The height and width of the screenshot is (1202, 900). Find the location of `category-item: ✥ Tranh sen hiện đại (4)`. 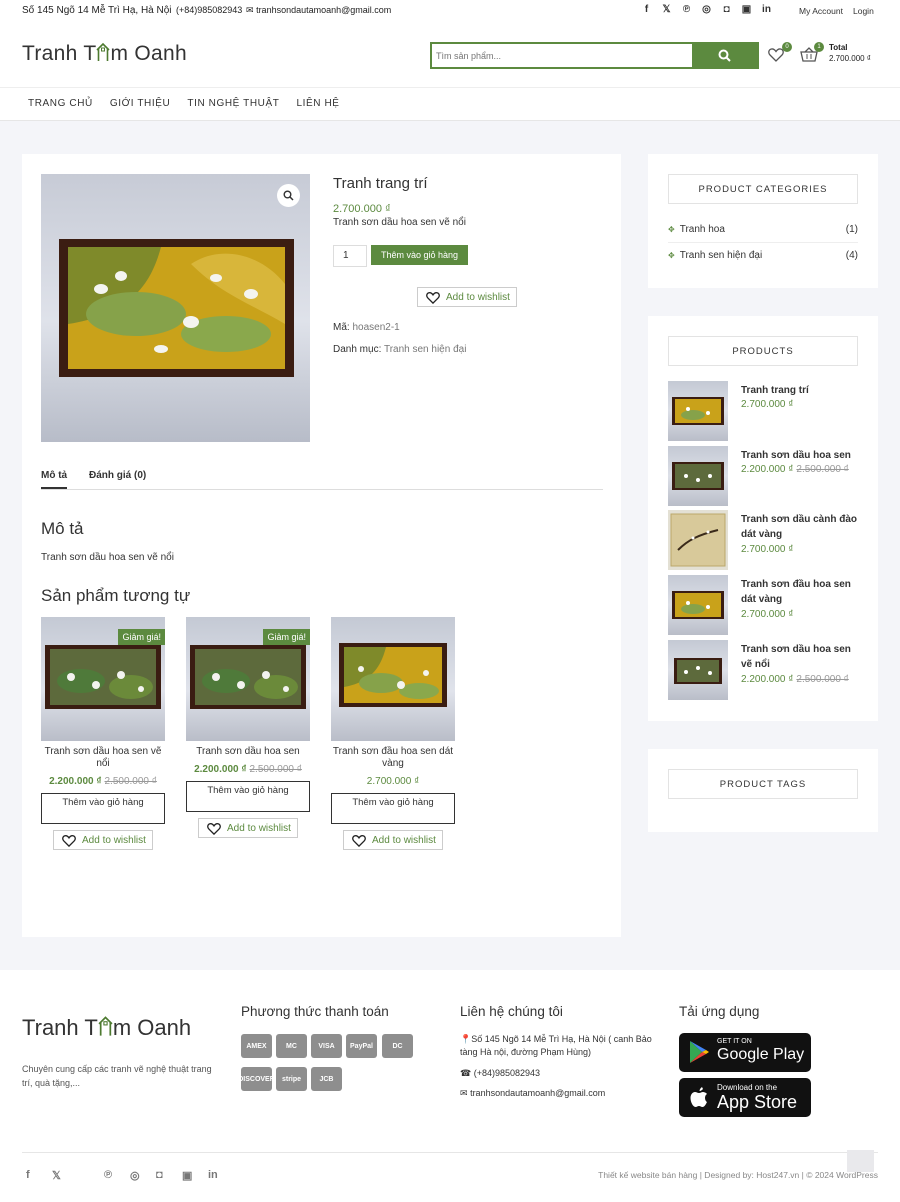

category-item: ✥ Tranh sen hiện đại (4) is located at coordinates (763, 255).